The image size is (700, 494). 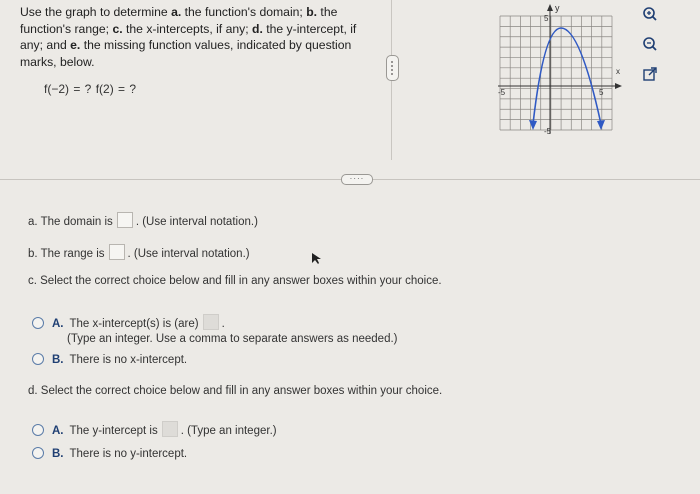 I want to click on x-axis-arrow-right, so click(x=618, y=86).